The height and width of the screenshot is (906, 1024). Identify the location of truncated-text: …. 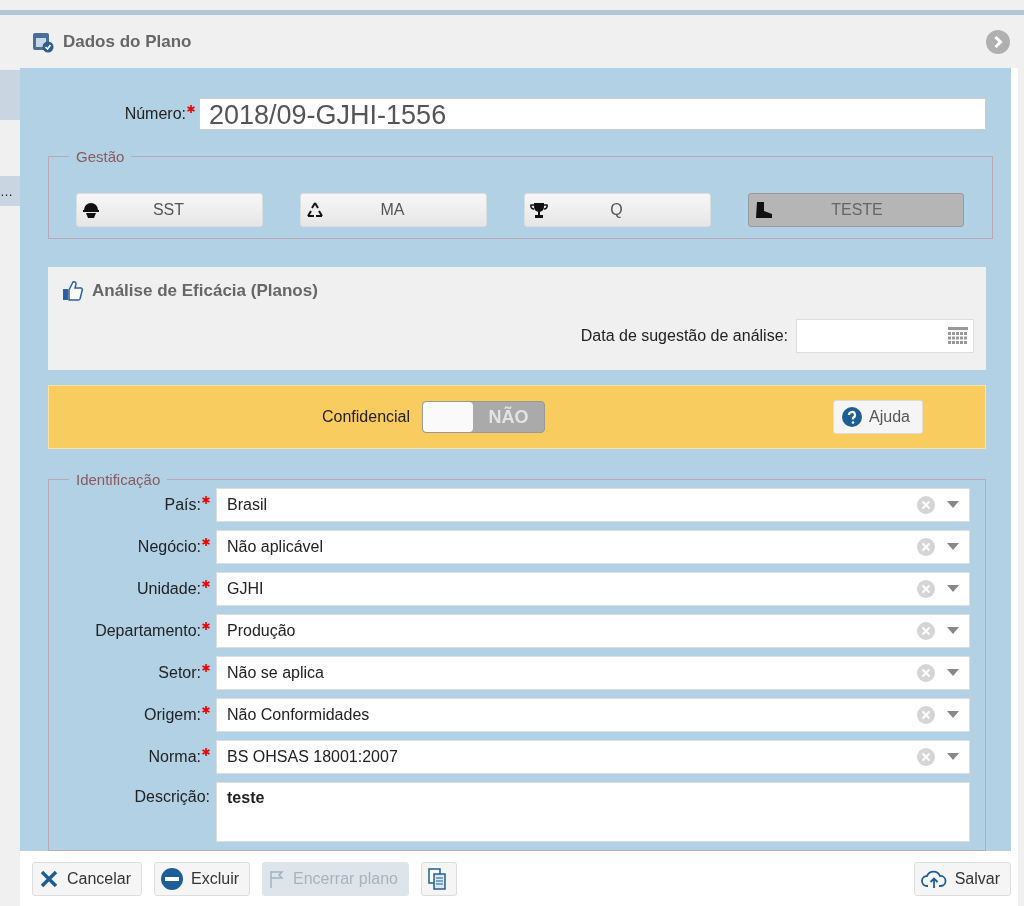
(6, 191).